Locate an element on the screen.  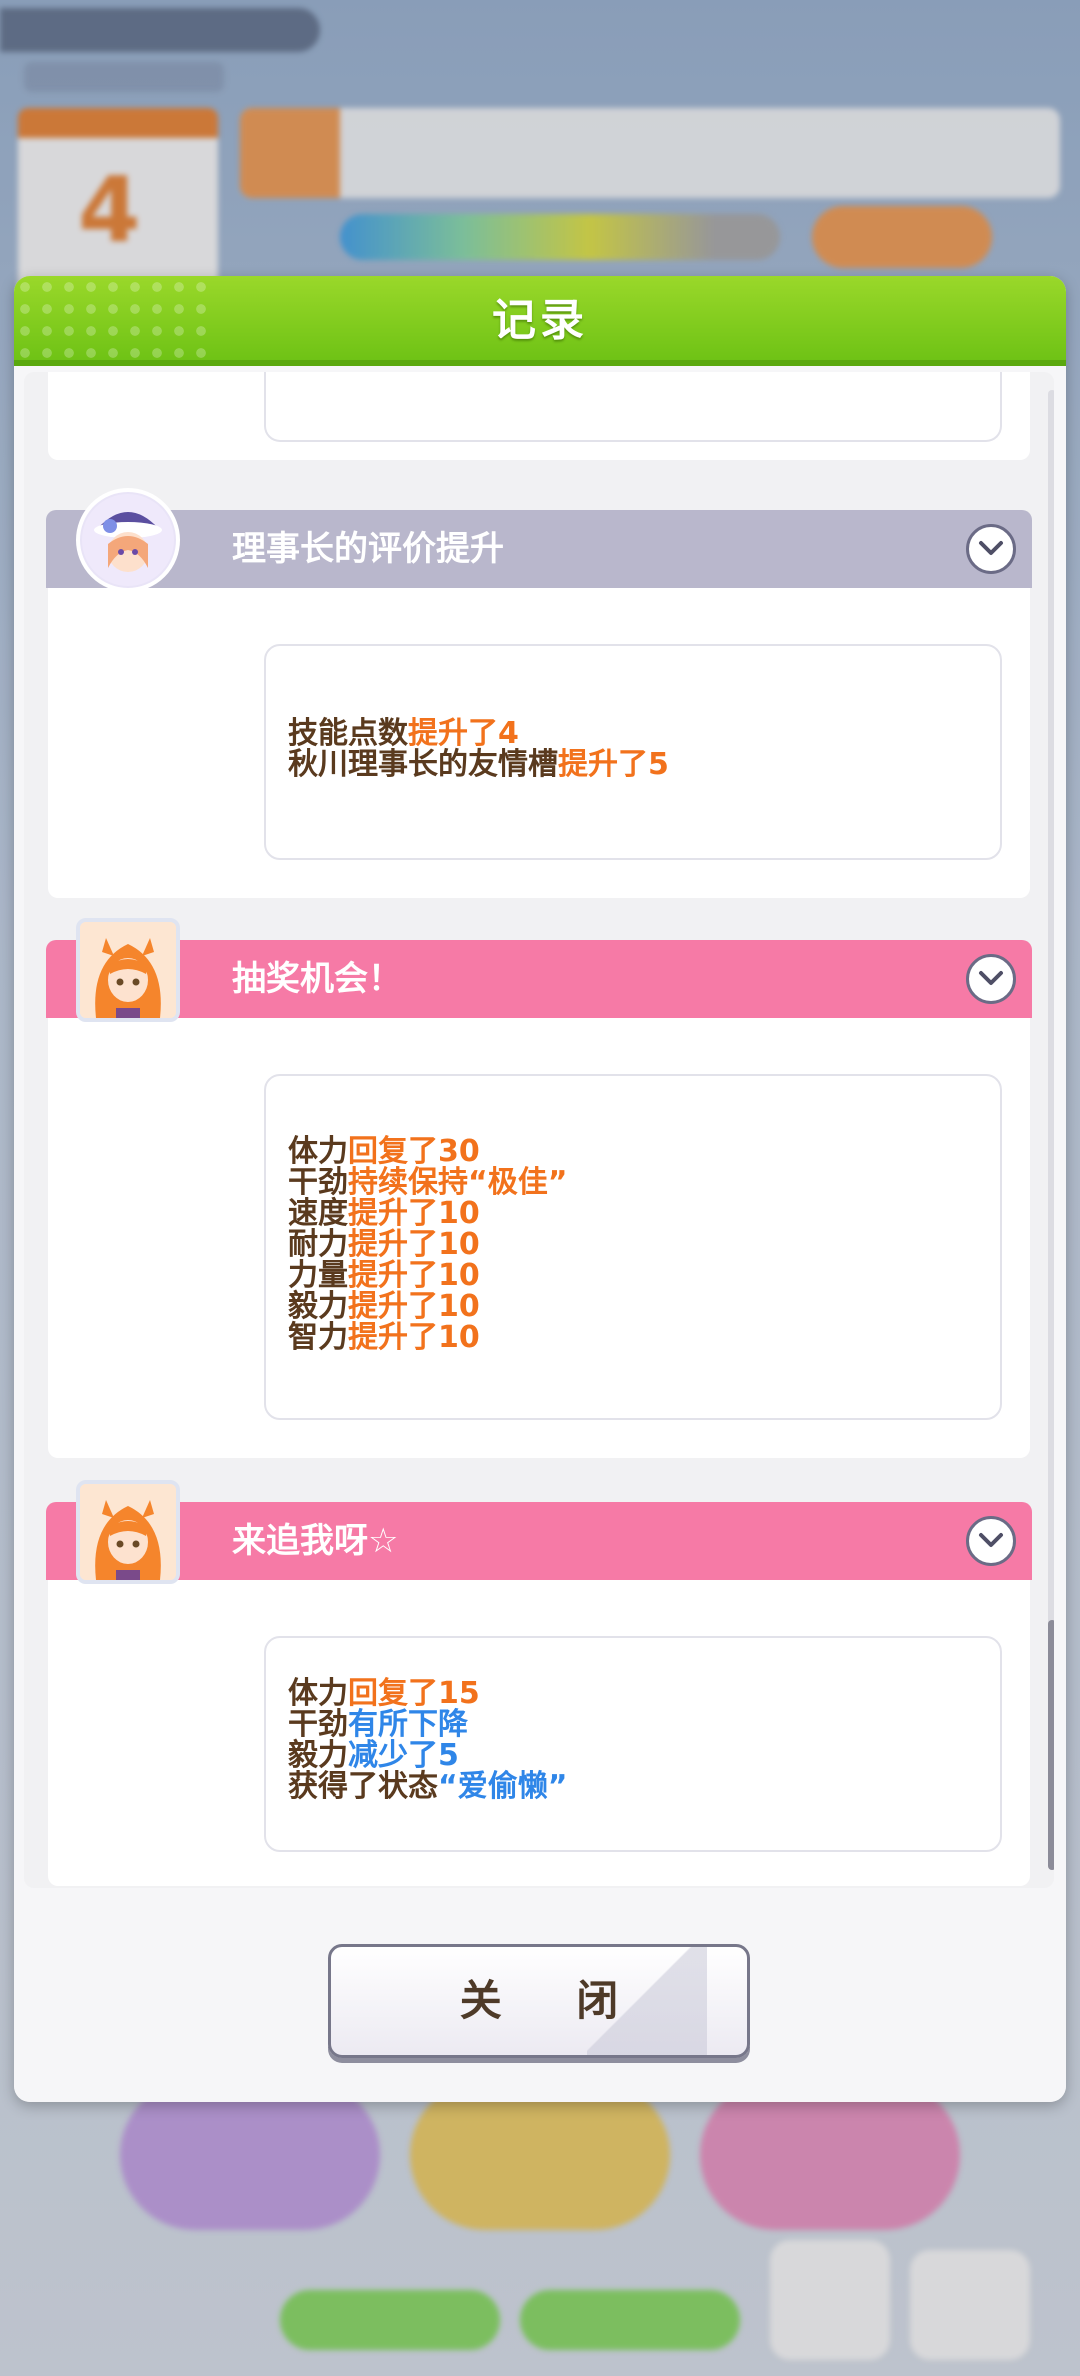
record-line: 秋川理事长的友情槽提升了5 is located at coordinates (478, 764).